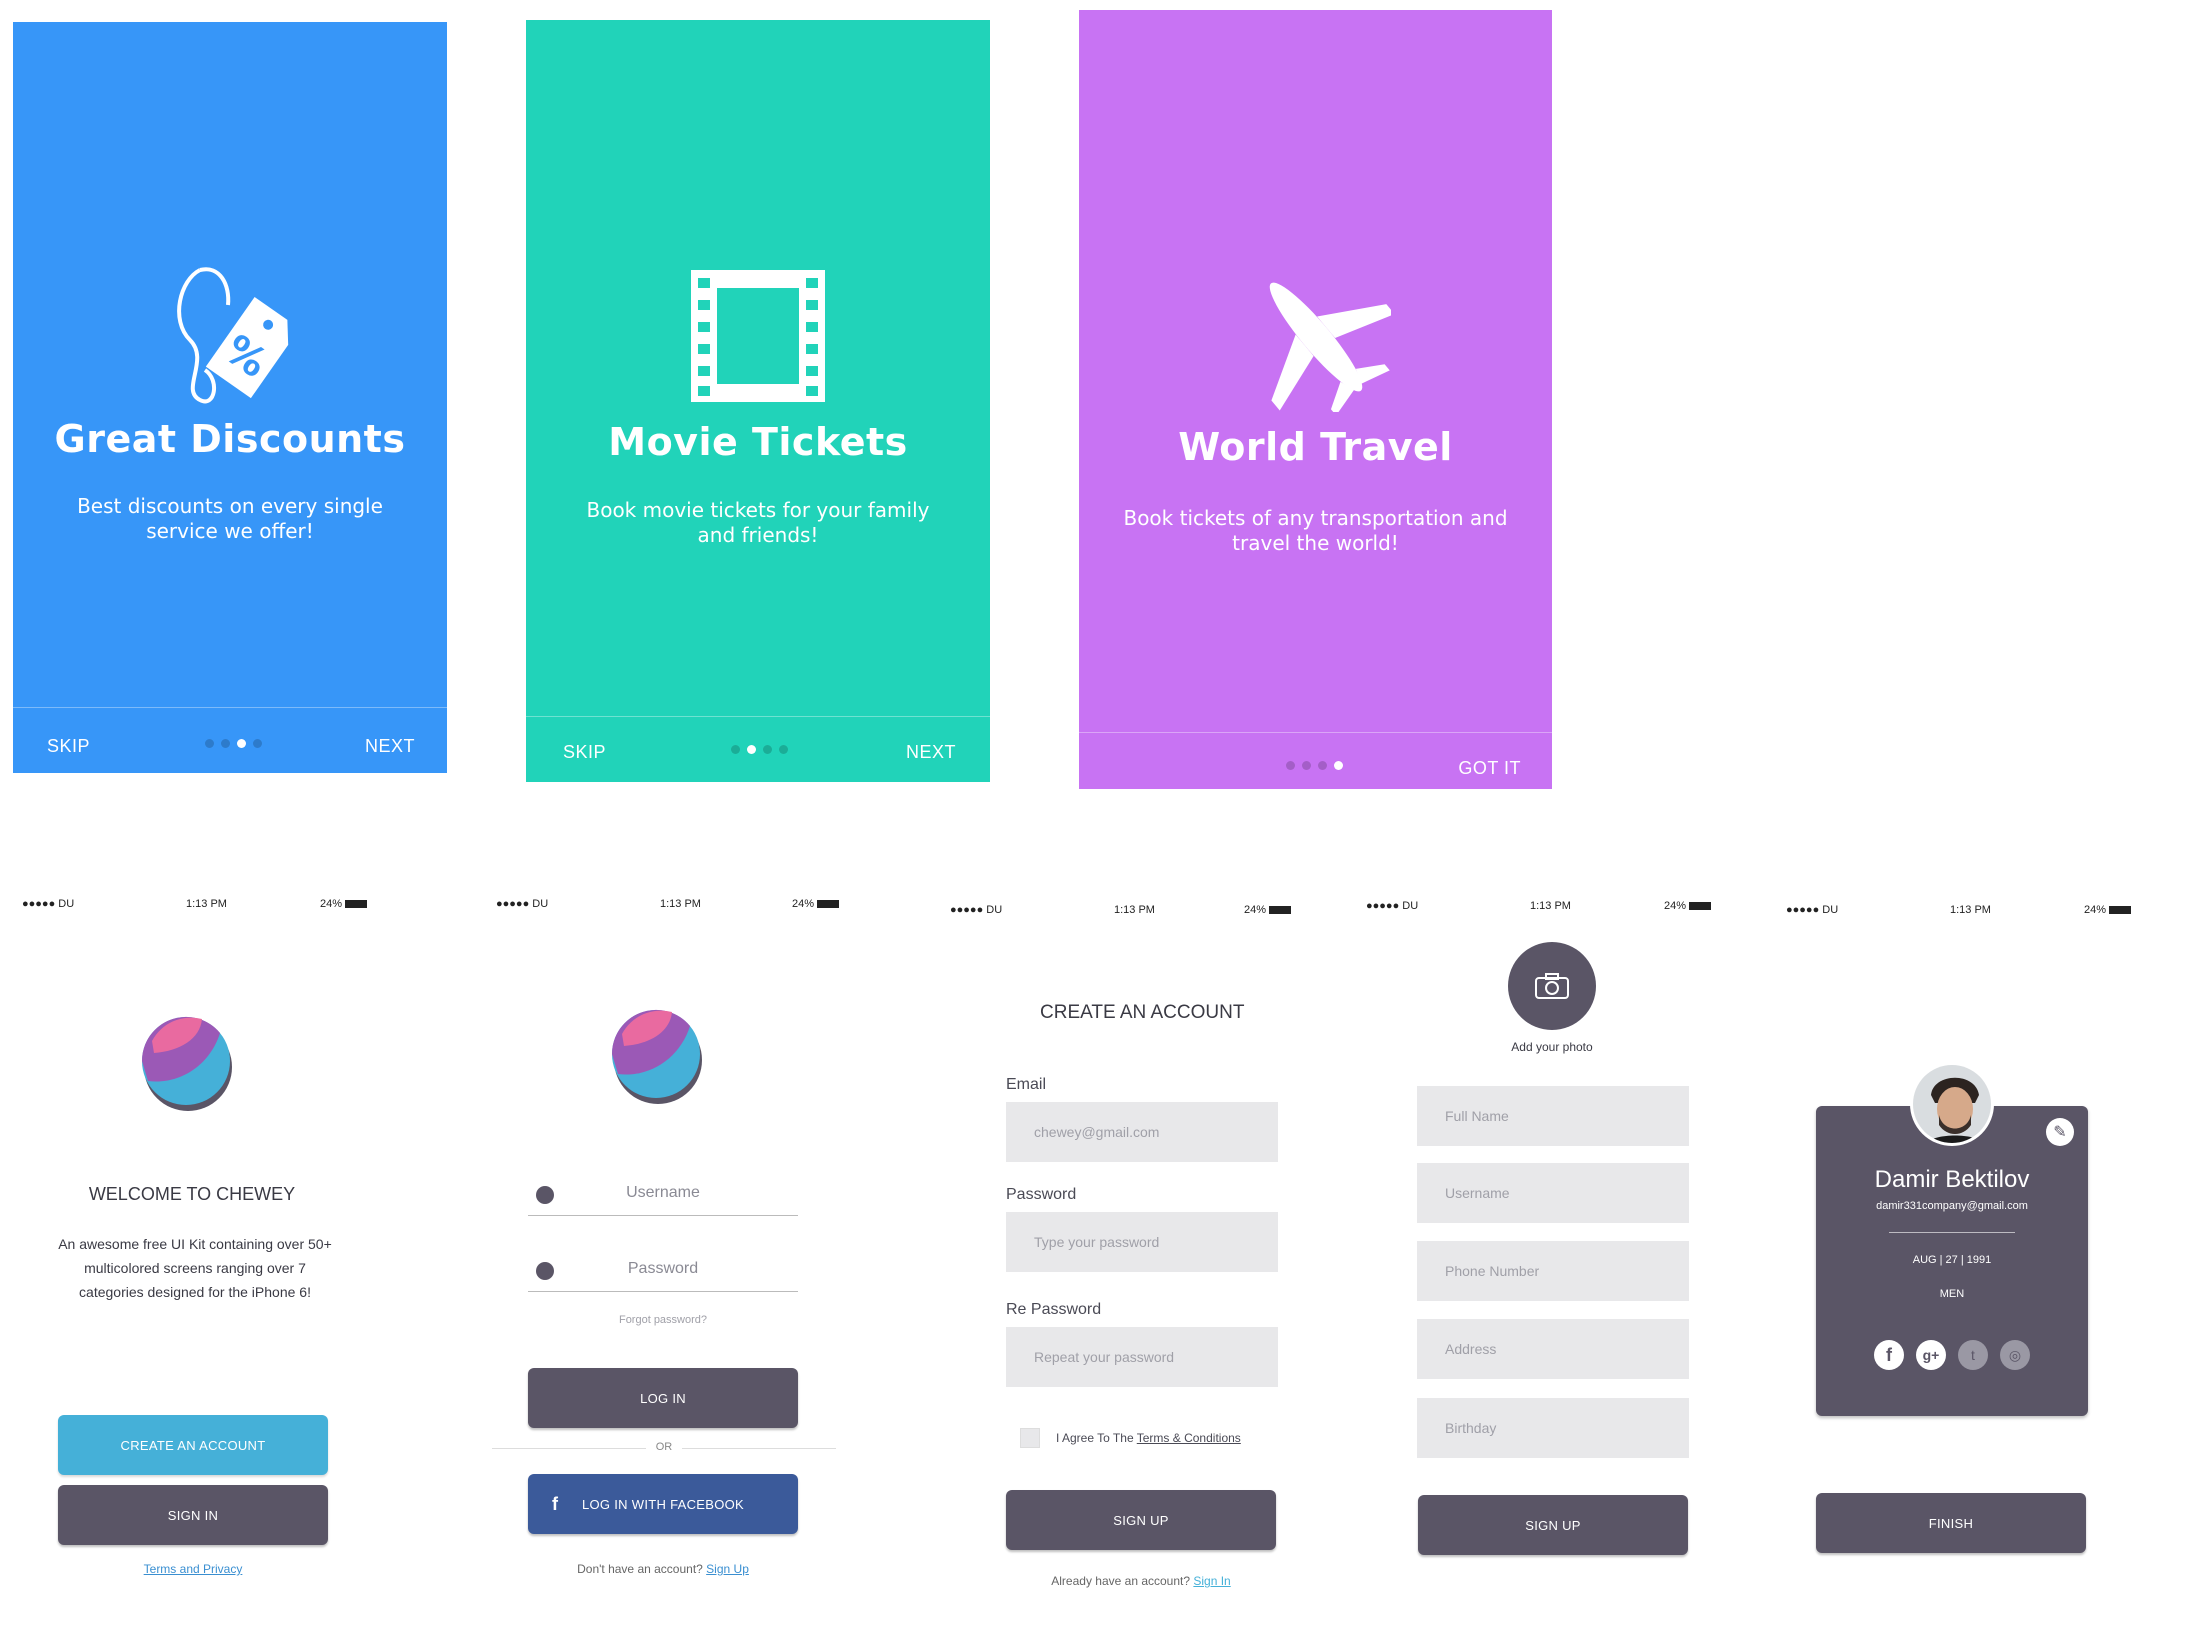  Describe the element at coordinates (664, 1447) in the screenshot. I see `or-text: OR` at that location.